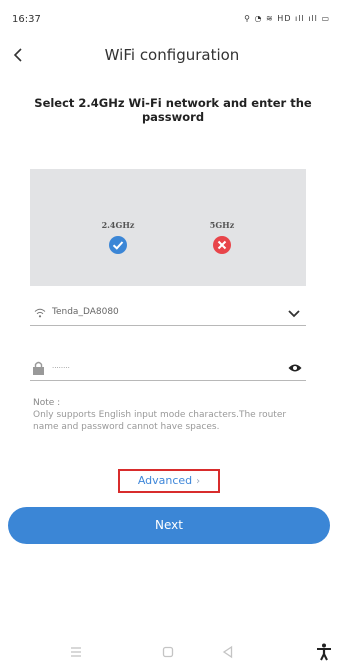 This screenshot has height=669, width=344. I want to click on ssid-value: Tenda_DA8080, so click(85, 312).